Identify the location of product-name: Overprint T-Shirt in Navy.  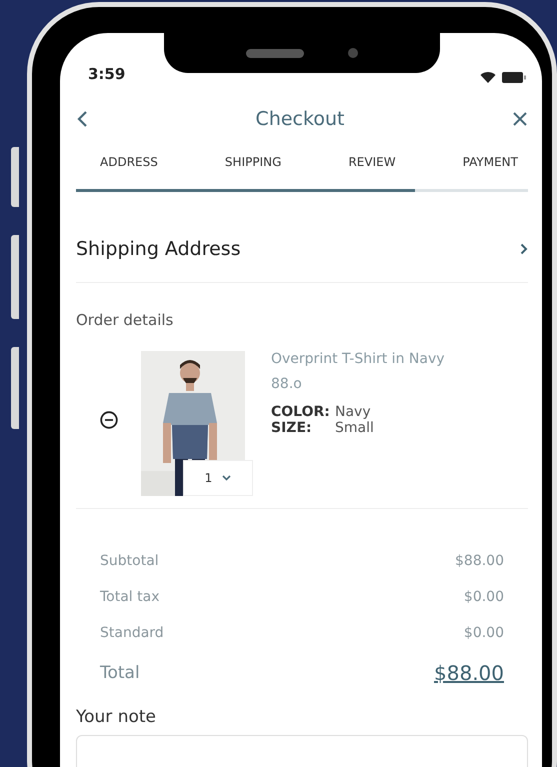
(358, 359).